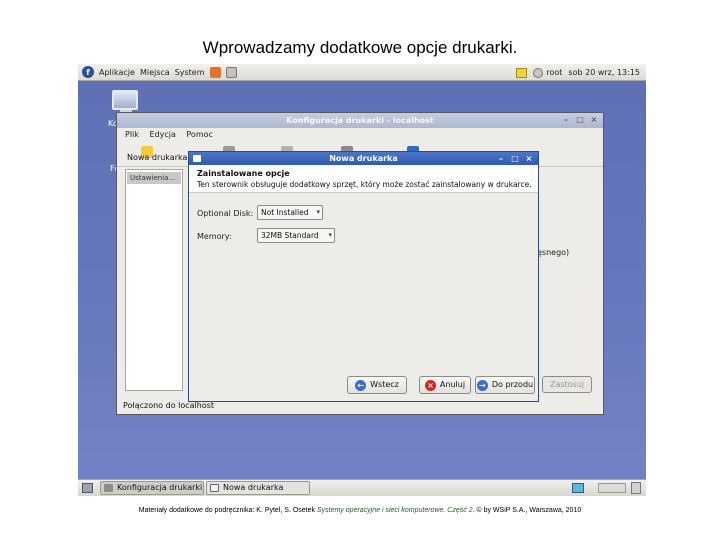 This screenshot has height=540, width=720. What do you see at coordinates (567, 384) in the screenshot?
I see `apply-button: Zastosuj` at bounding box center [567, 384].